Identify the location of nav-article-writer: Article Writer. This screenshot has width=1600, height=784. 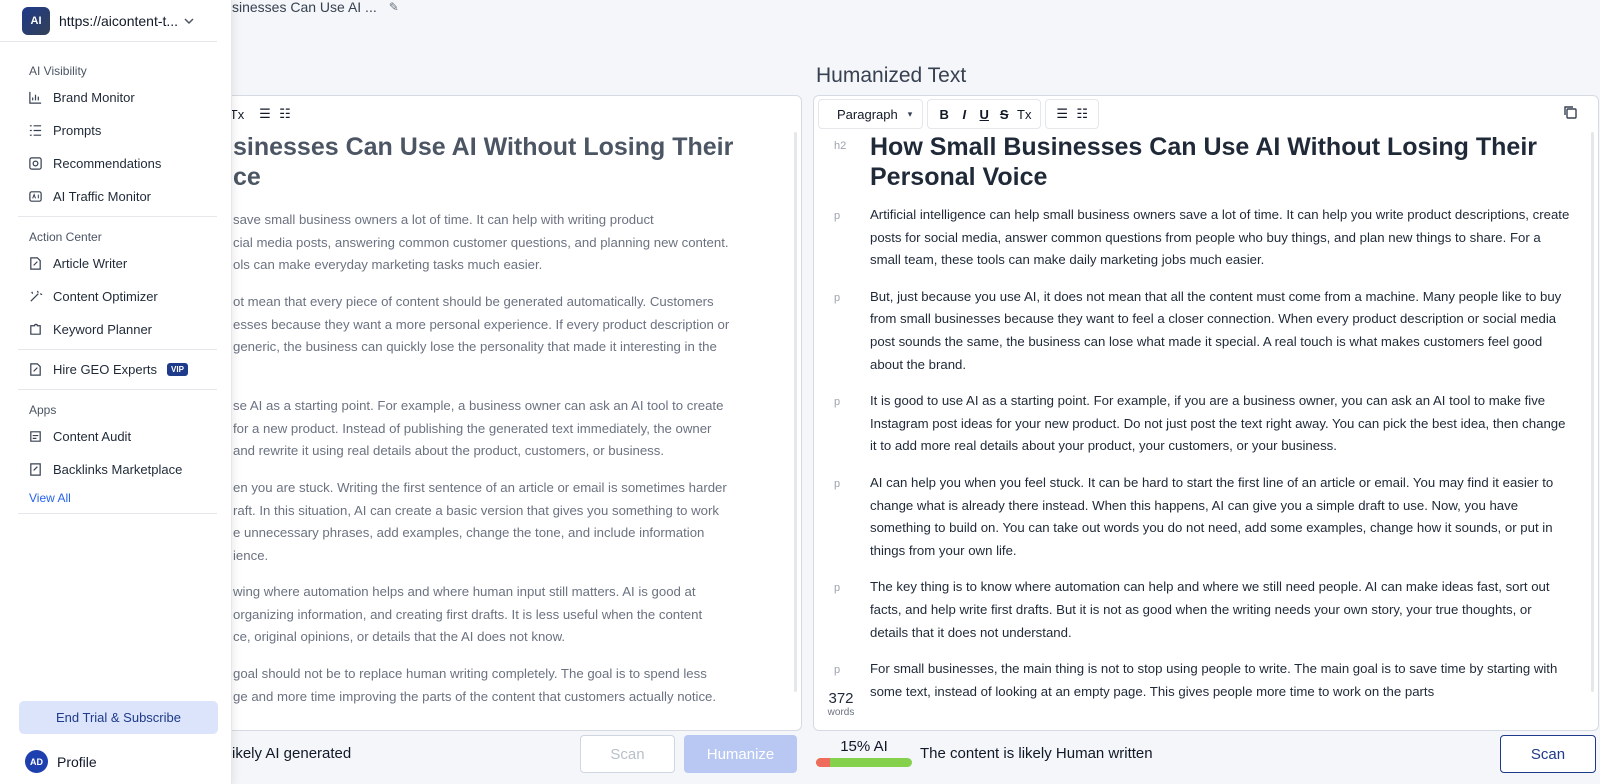
(115, 263).